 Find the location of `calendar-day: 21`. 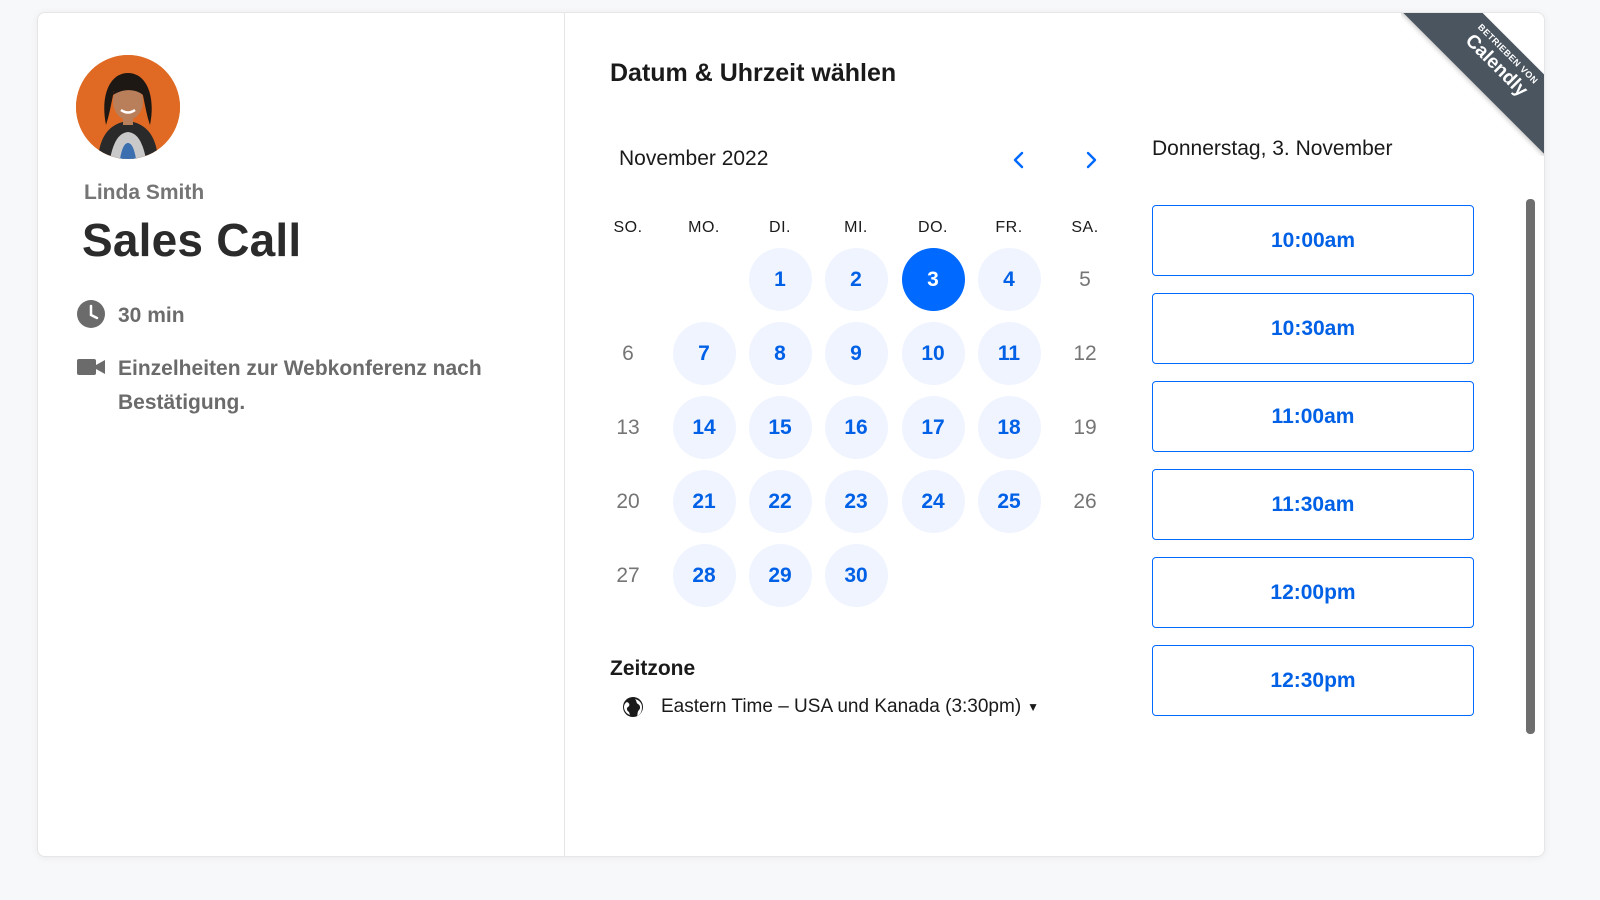

calendar-day: 21 is located at coordinates (704, 501).